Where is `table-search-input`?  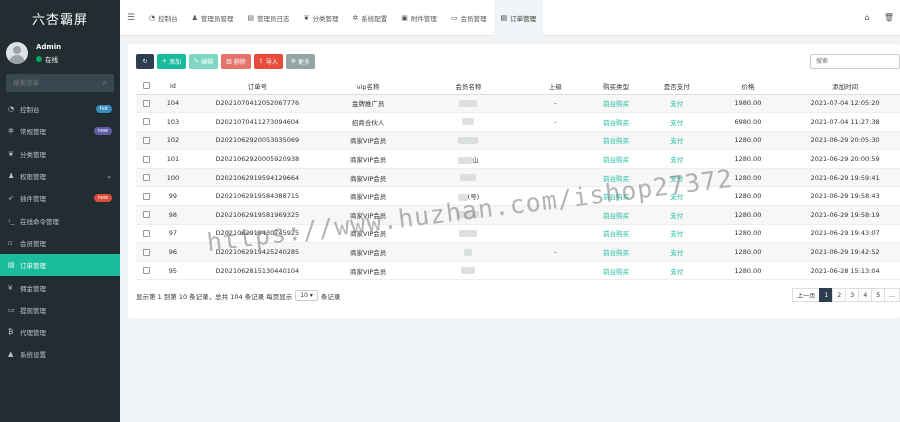 table-search-input is located at coordinates (855, 61).